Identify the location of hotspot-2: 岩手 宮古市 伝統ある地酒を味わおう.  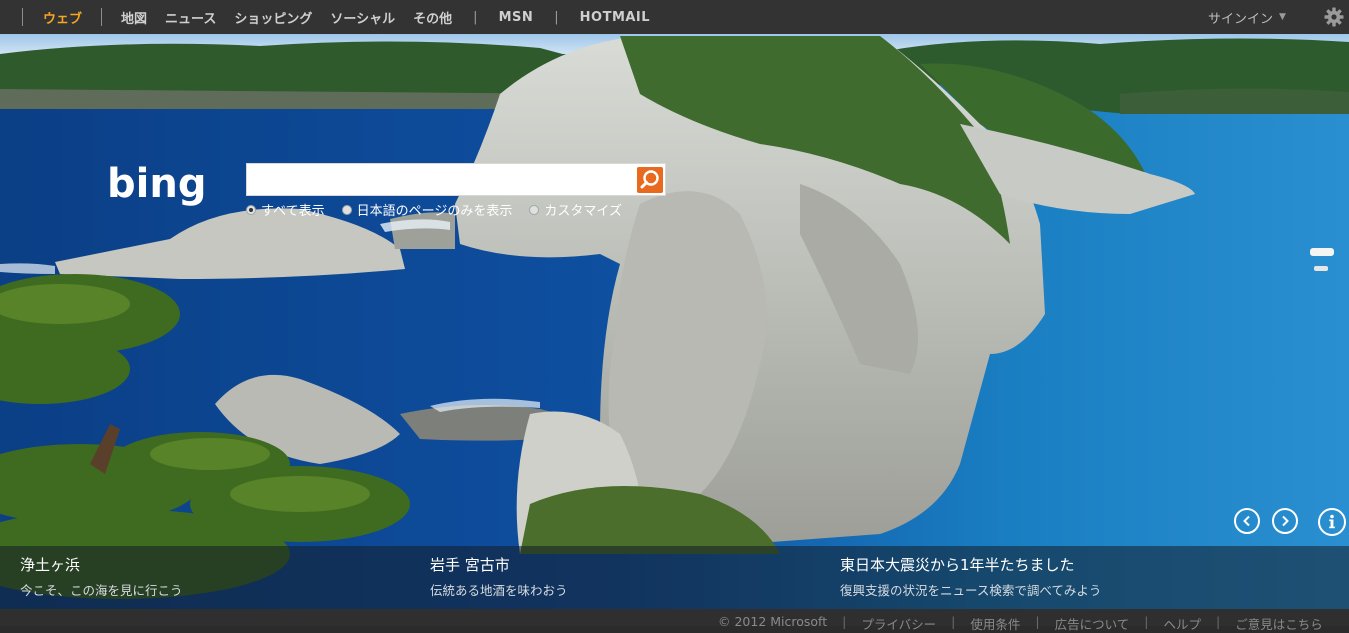
(615, 577).